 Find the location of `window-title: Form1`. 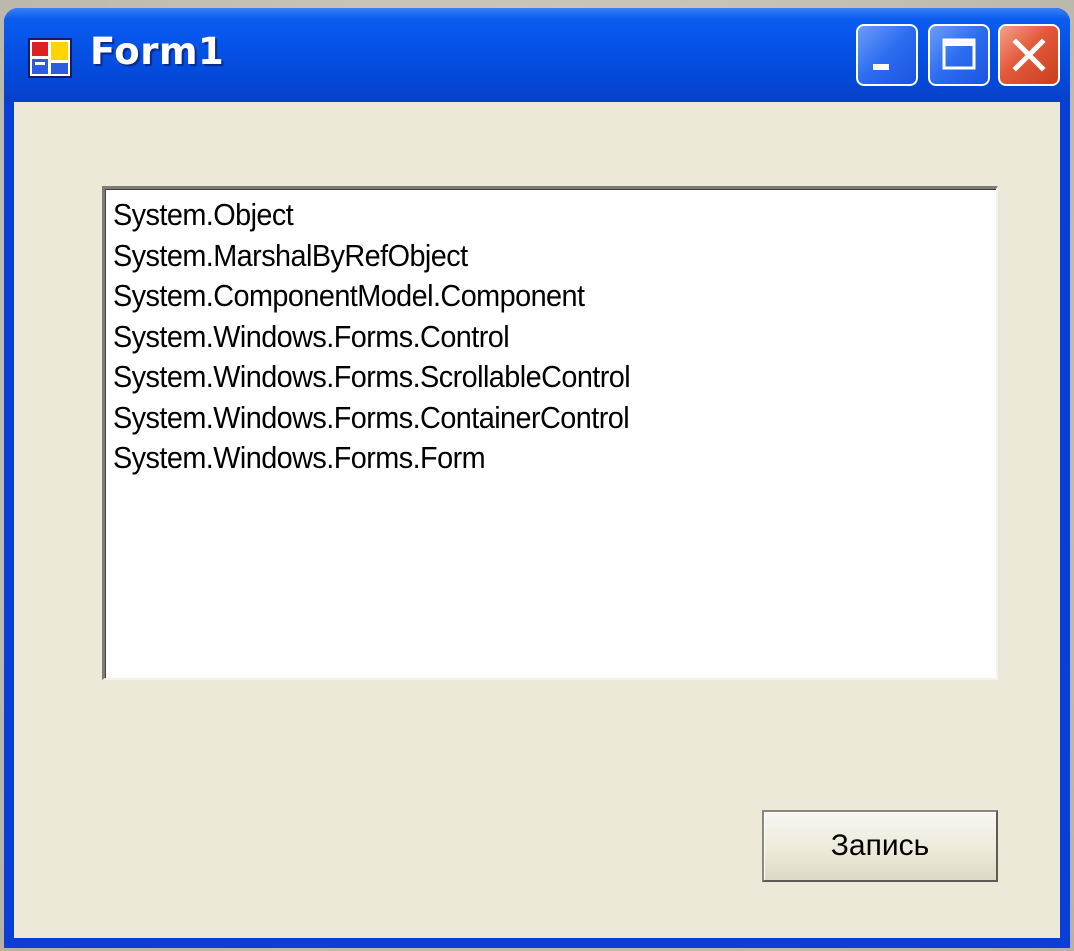

window-title: Form1 is located at coordinates (157, 51).